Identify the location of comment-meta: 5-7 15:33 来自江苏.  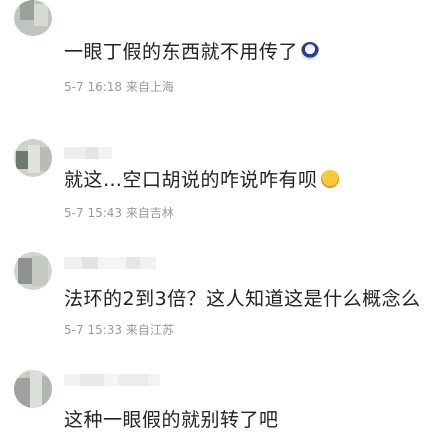
(119, 330).